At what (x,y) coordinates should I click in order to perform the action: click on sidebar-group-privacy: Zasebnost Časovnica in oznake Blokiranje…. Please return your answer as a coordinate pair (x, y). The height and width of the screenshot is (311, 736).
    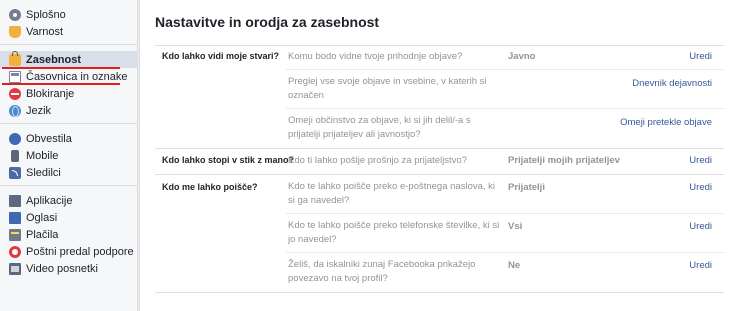
    Looking at the image, I should click on (68, 84).